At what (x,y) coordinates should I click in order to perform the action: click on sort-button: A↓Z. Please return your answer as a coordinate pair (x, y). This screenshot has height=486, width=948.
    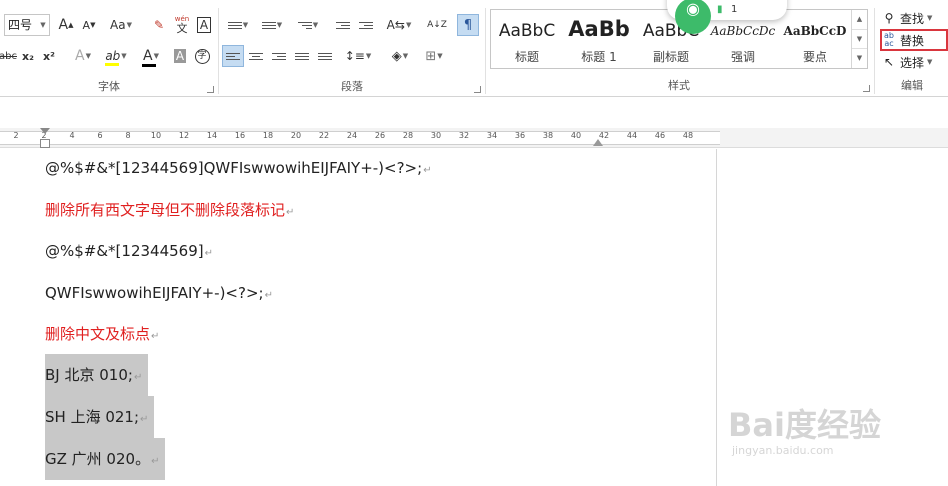
    Looking at the image, I should click on (437, 25).